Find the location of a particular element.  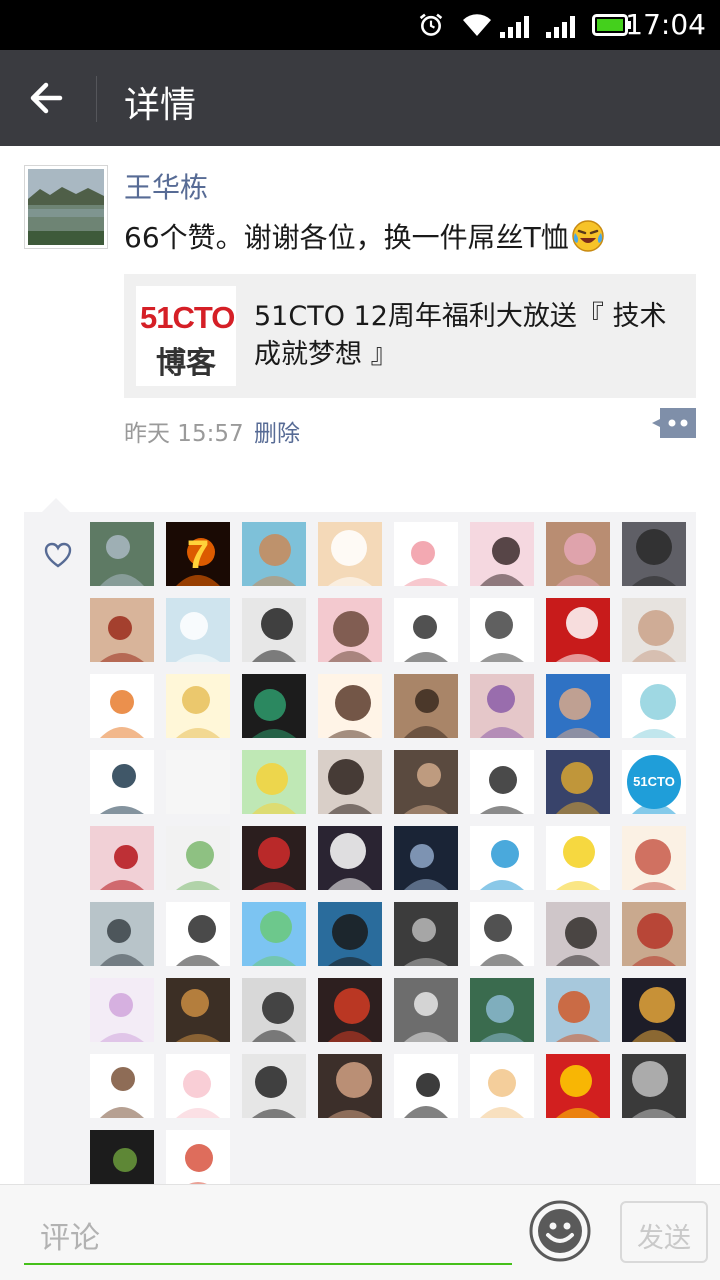

liker-avatar-lamp is located at coordinates (274, 1086).